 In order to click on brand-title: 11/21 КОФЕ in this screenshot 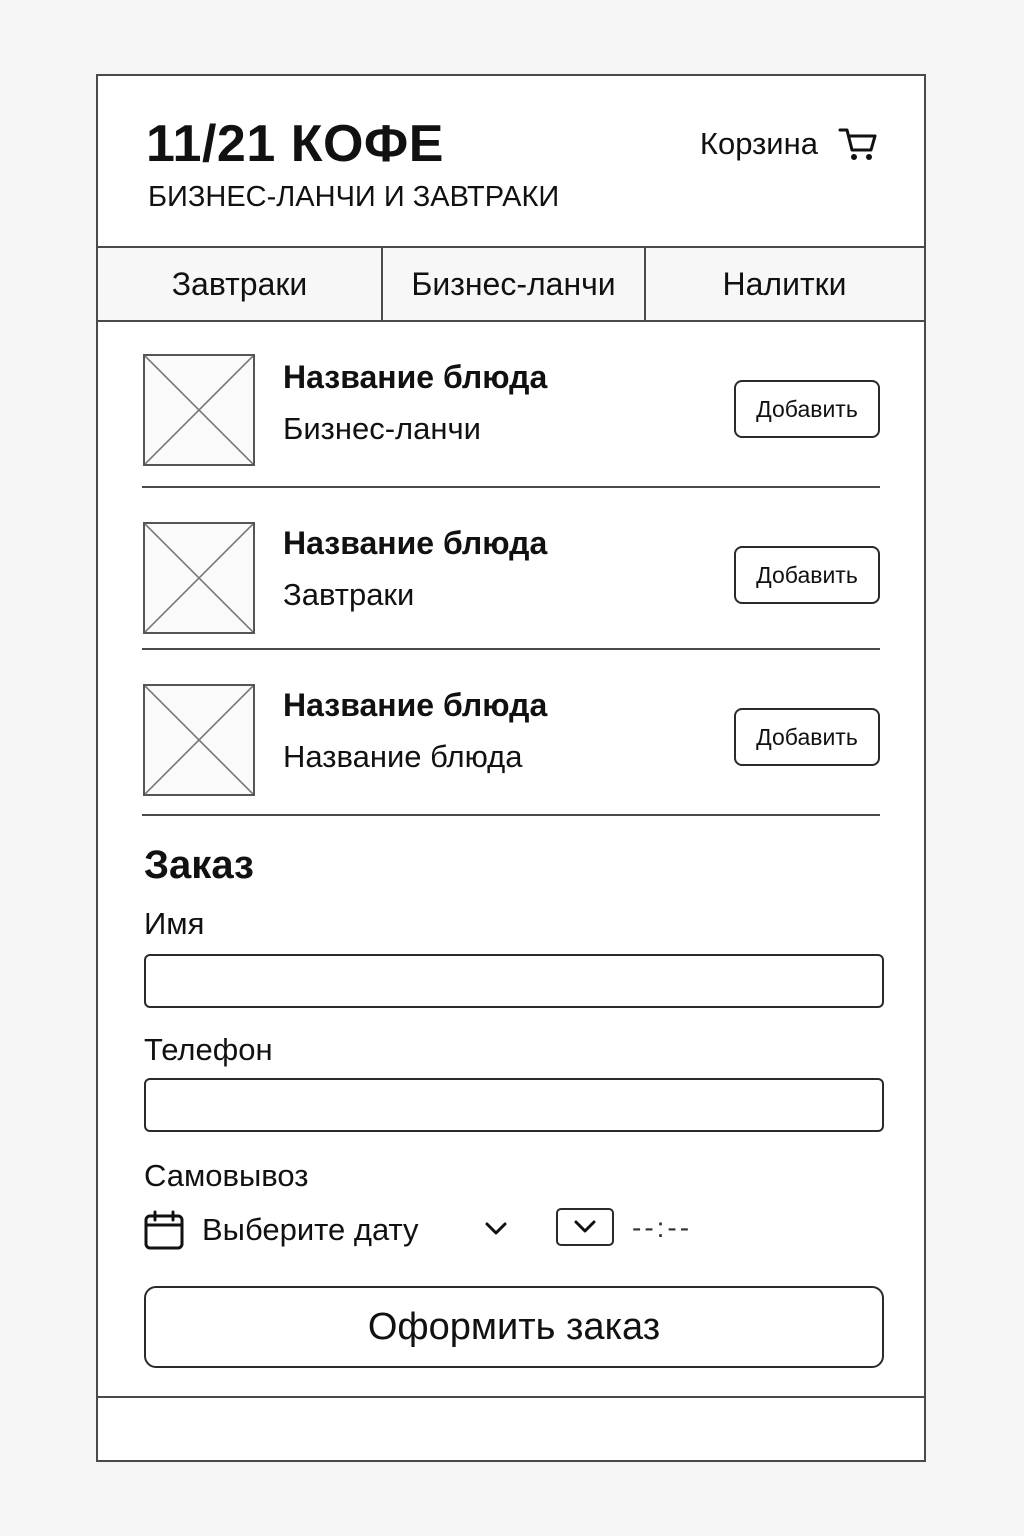, I will do `click(295, 144)`.